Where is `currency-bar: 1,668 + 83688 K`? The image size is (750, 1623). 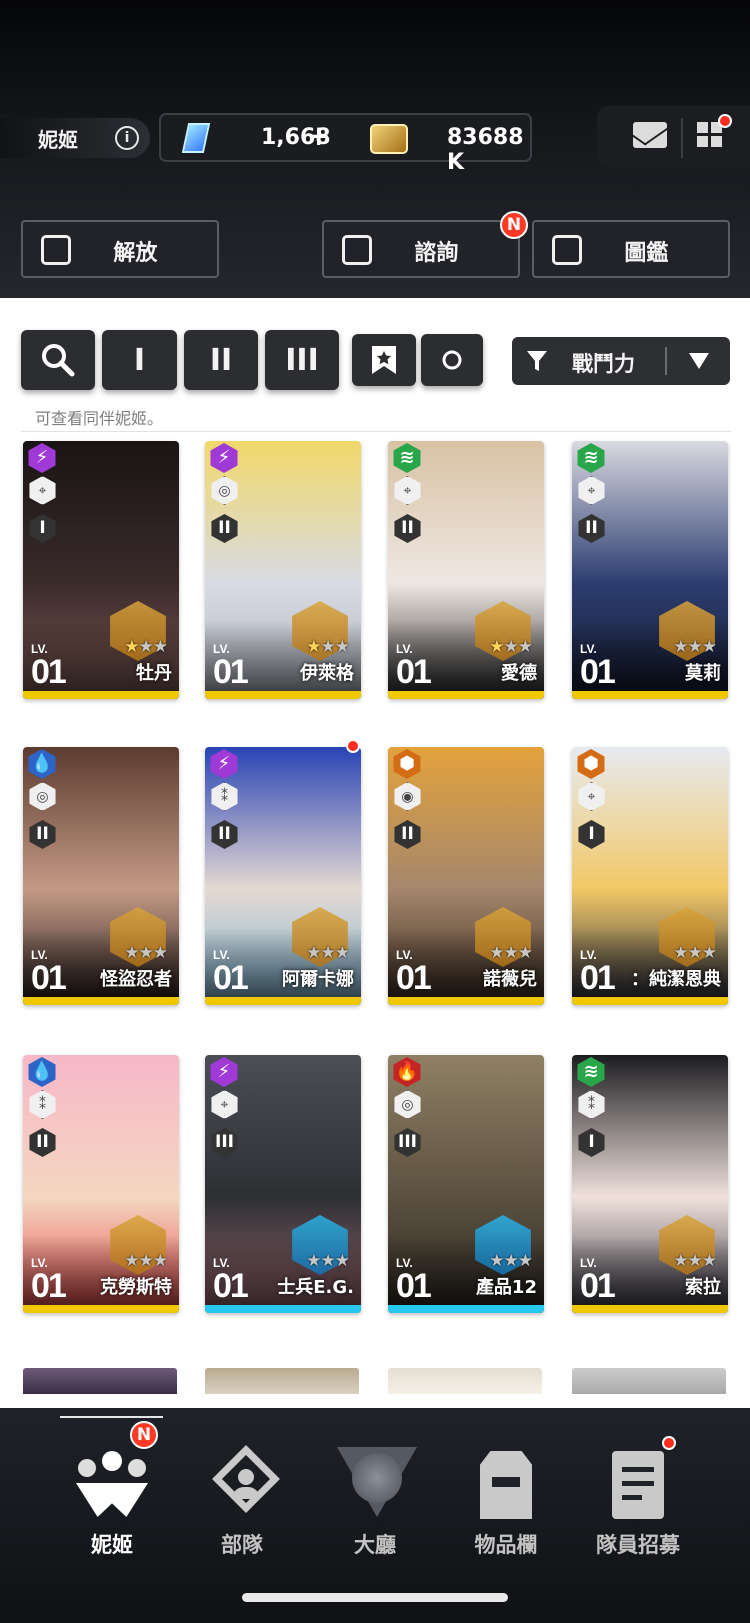
currency-bar: 1,668 + 83688 K is located at coordinates (345, 144).